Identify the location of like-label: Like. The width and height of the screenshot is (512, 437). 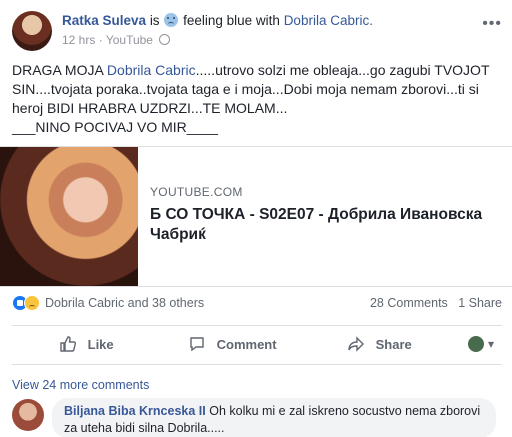
(100, 344).